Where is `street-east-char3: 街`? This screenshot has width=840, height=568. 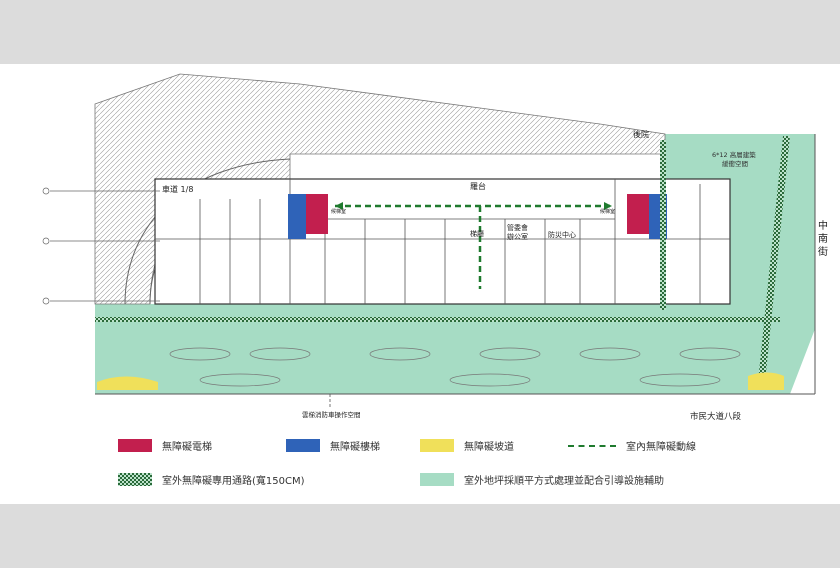
street-east-char3: 街 is located at coordinates (823, 251).